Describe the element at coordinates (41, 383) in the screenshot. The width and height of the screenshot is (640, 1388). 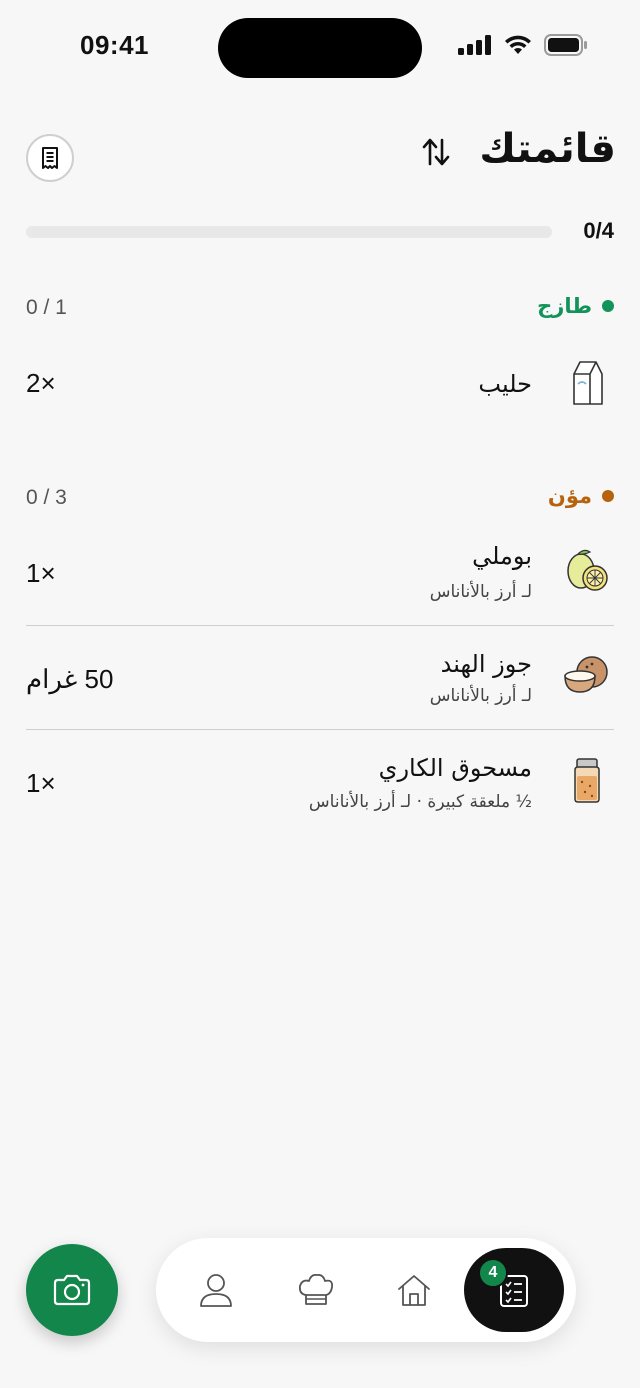
I see `item-quantity: ×2` at that location.